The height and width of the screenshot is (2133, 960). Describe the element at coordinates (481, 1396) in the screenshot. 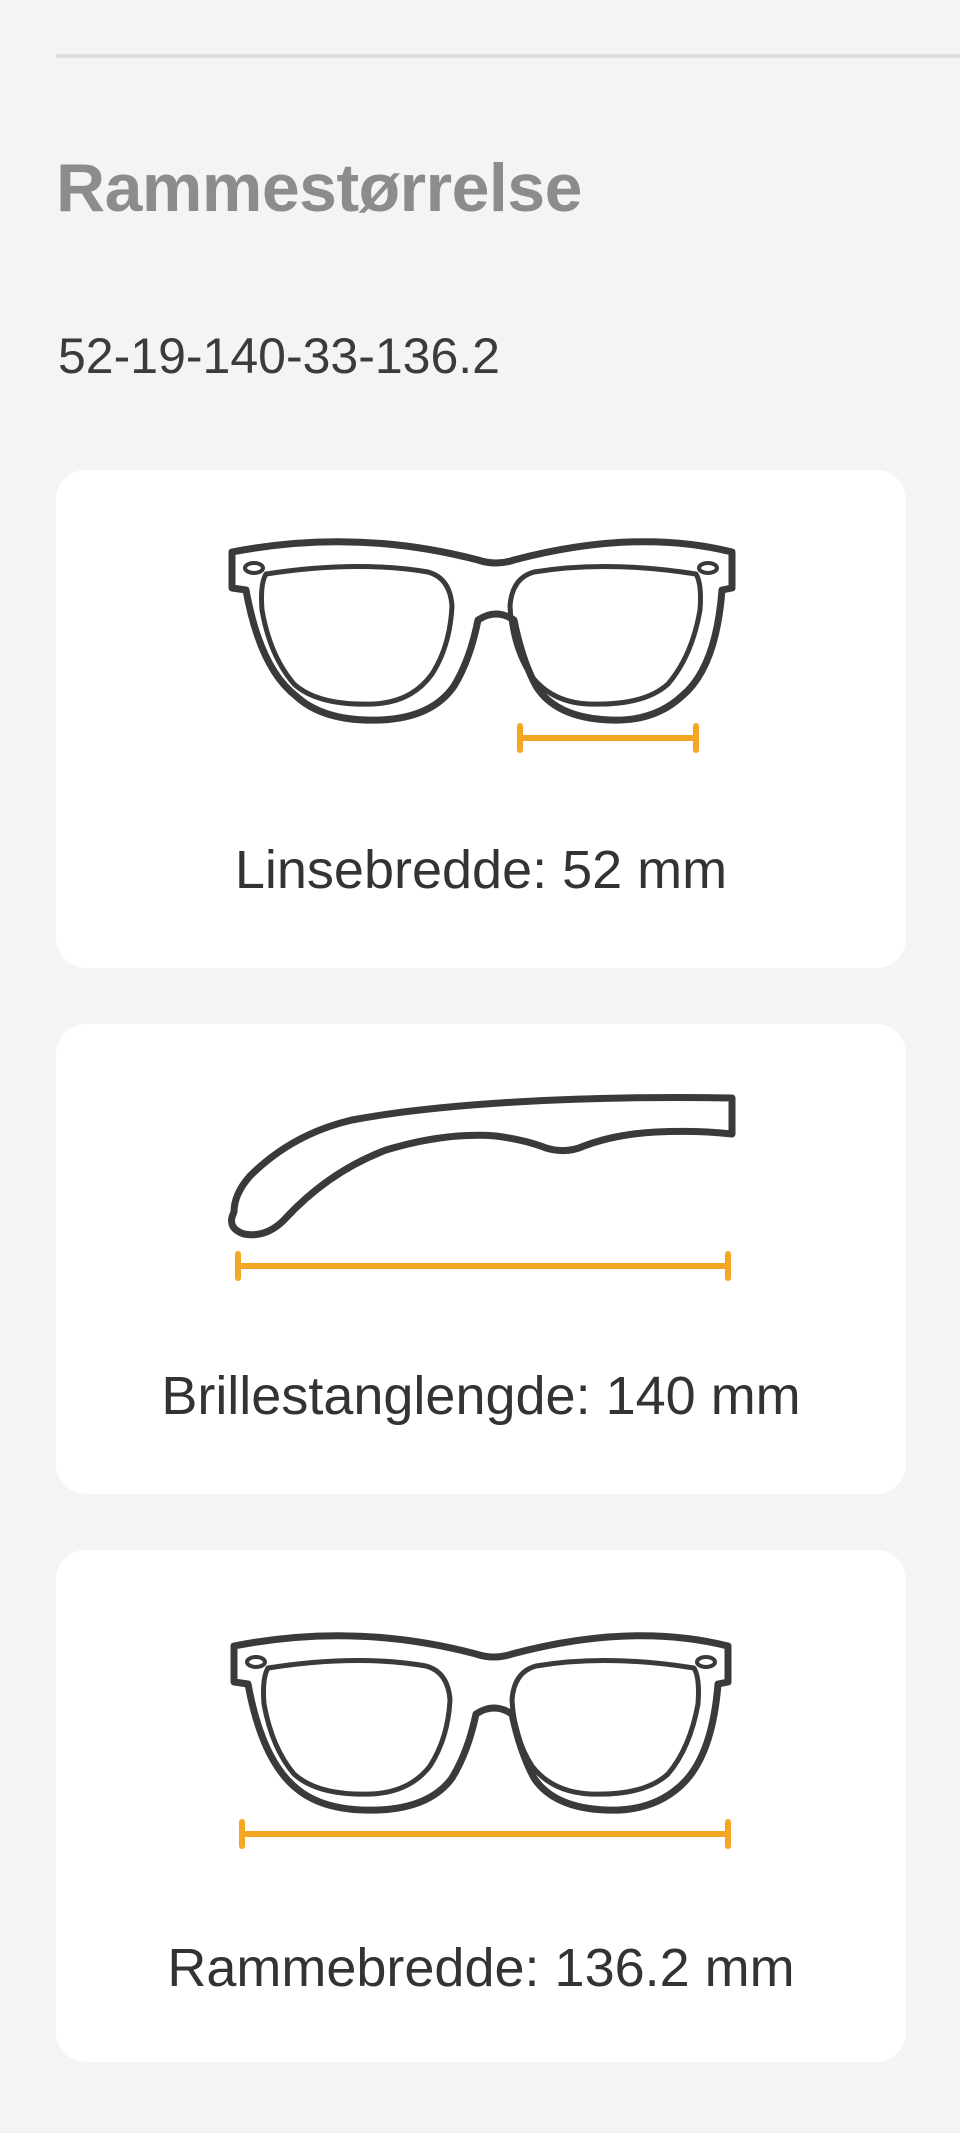

I see `temple-length-label: Brillestanglengde: 140 mm` at that location.